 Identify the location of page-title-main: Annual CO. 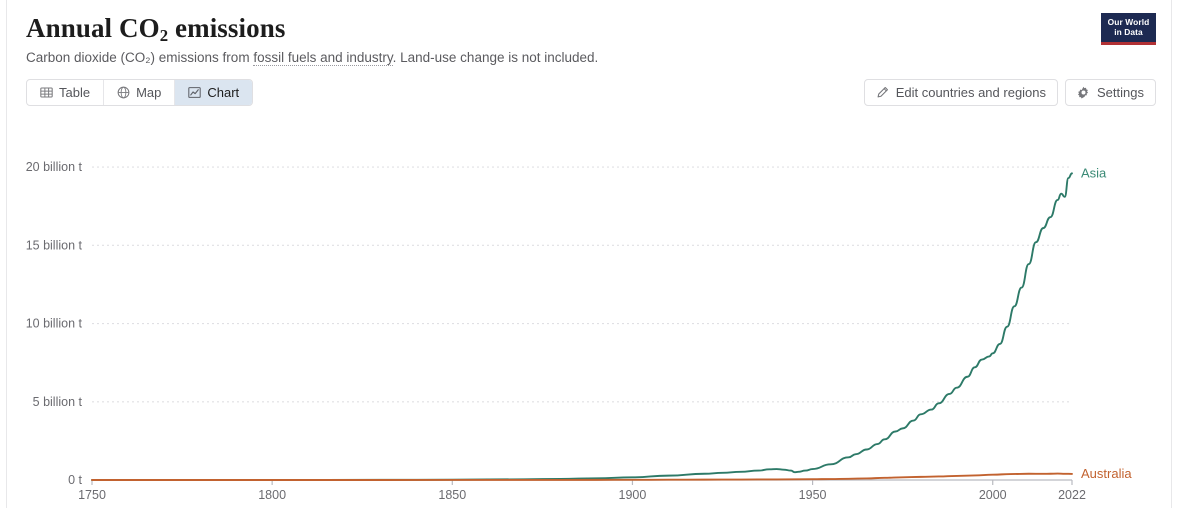
(93, 28).